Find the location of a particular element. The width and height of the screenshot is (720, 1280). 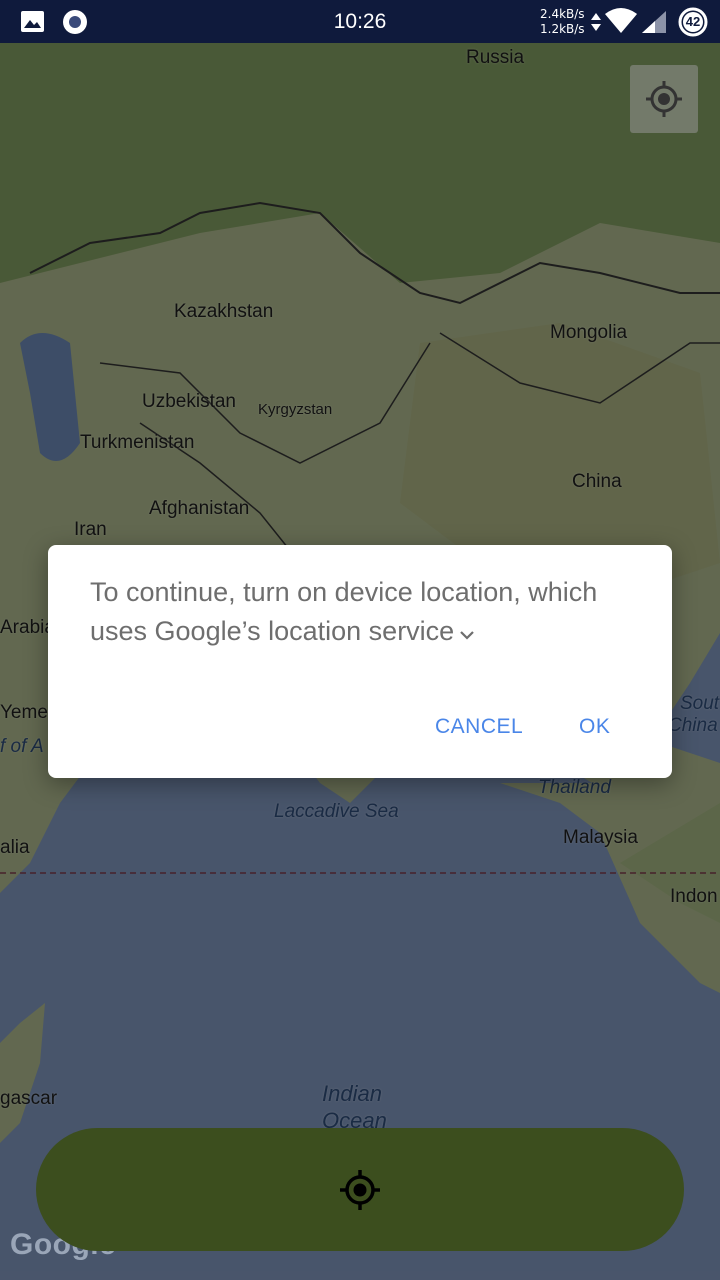

cancel-button: CANCEL is located at coordinates (479, 727).